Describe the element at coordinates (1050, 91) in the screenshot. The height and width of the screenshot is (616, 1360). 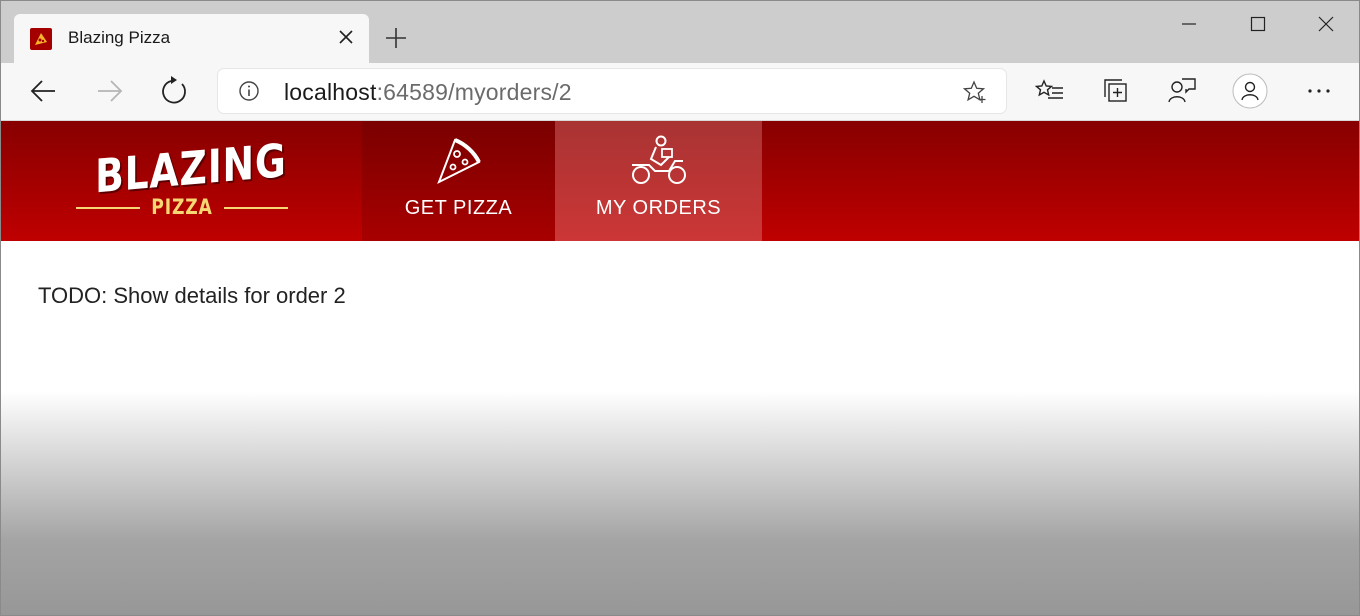
I see `favorites-icon` at that location.